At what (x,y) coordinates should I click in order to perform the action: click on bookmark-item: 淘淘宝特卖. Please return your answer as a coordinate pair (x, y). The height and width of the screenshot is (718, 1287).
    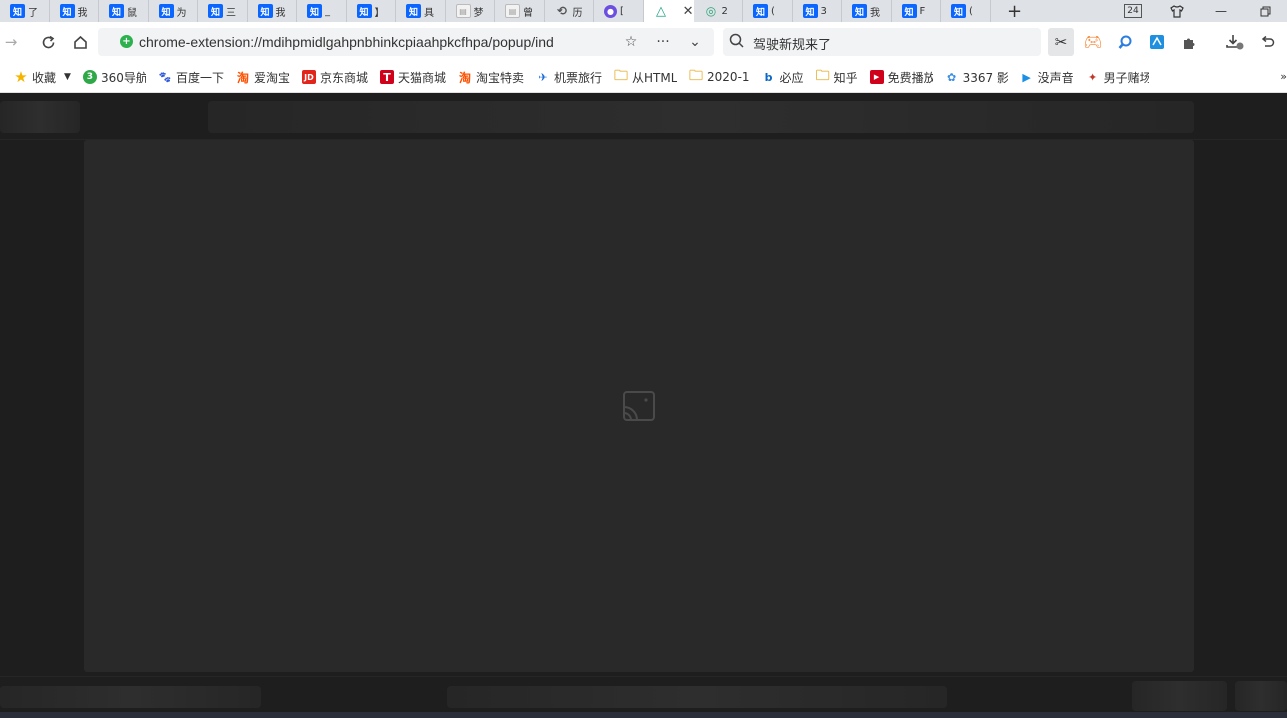
    Looking at the image, I should click on (491, 77).